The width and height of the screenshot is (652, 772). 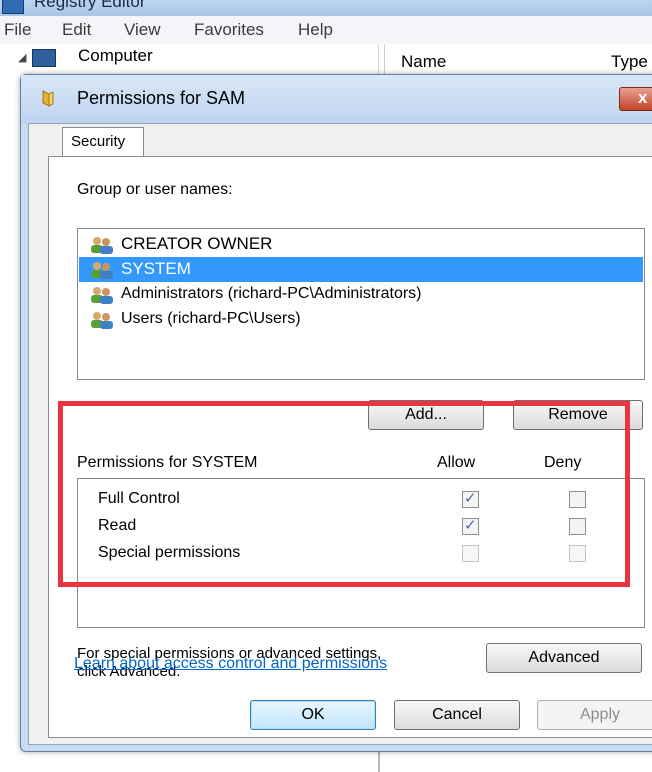 I want to click on group-names-label: Group or user names:, so click(x=155, y=189).